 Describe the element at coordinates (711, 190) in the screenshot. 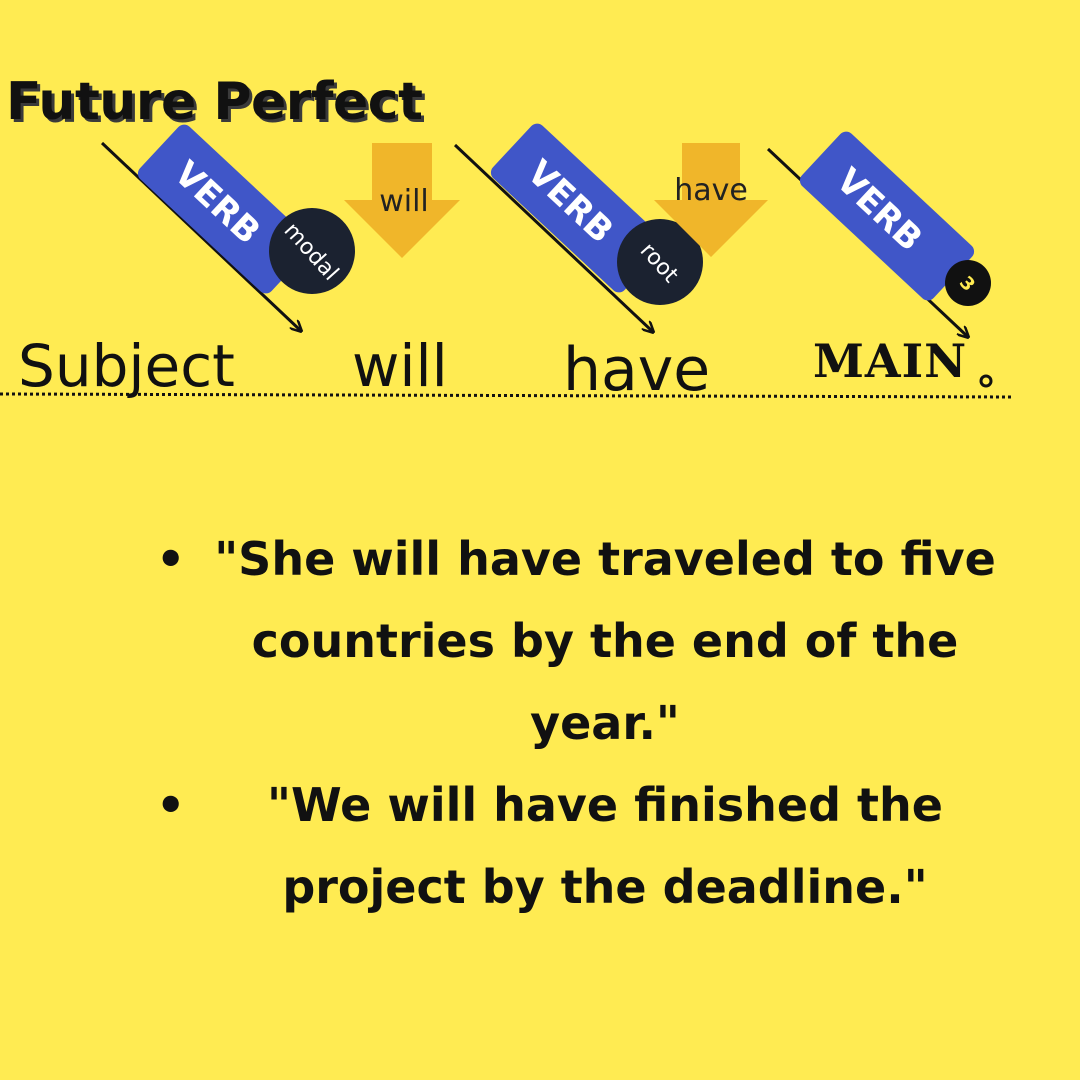

I see `down-arrow-label-have: have` at that location.